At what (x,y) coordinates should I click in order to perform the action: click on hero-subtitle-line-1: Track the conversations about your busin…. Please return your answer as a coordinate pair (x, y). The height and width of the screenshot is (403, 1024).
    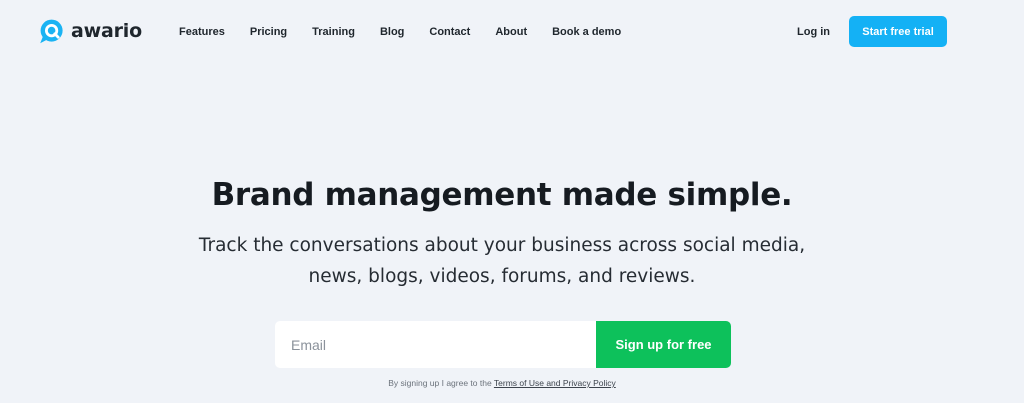
    Looking at the image, I should click on (502, 245).